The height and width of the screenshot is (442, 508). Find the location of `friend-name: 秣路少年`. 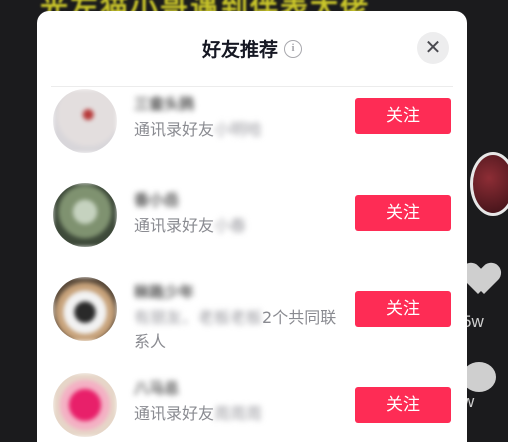

friend-name: 秣路少年 is located at coordinates (164, 291).